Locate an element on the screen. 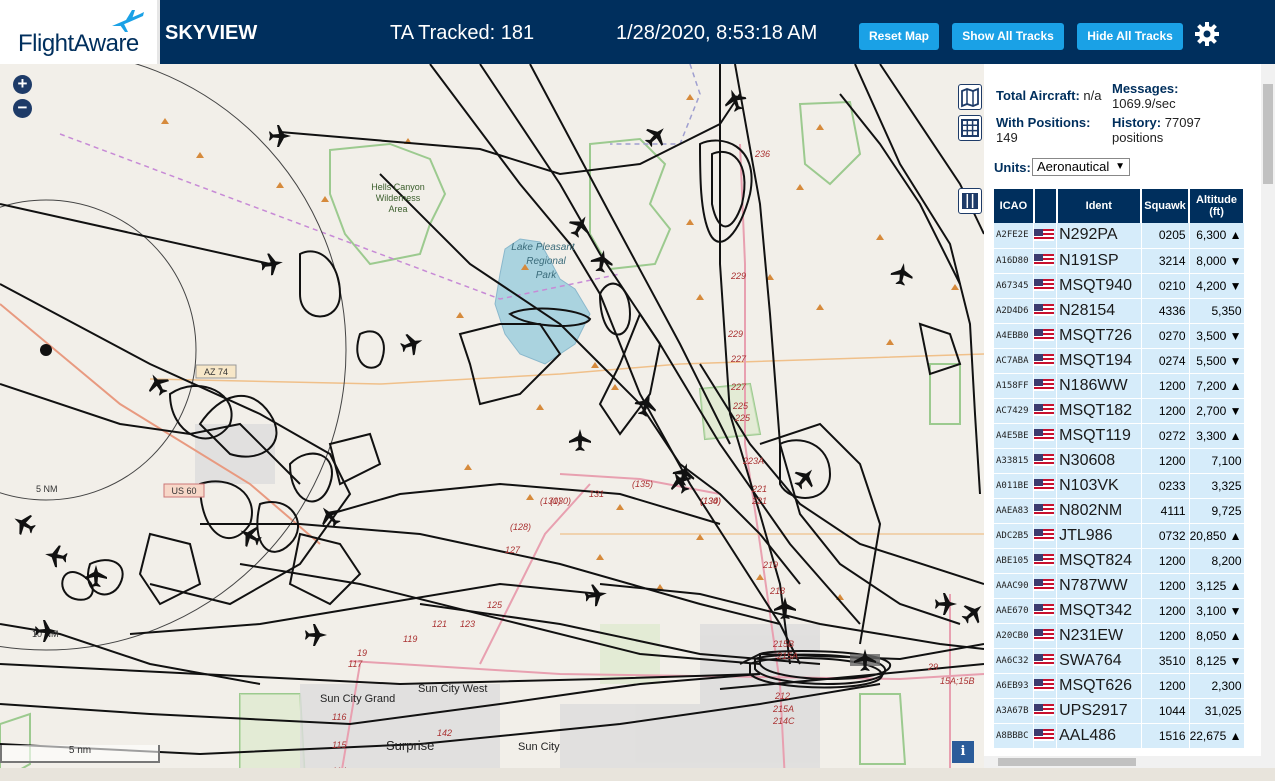 The height and width of the screenshot is (781, 1275). table-row: A4E5BE MSQT119 0272 3,300 ▲ is located at coordinates (1119, 436).